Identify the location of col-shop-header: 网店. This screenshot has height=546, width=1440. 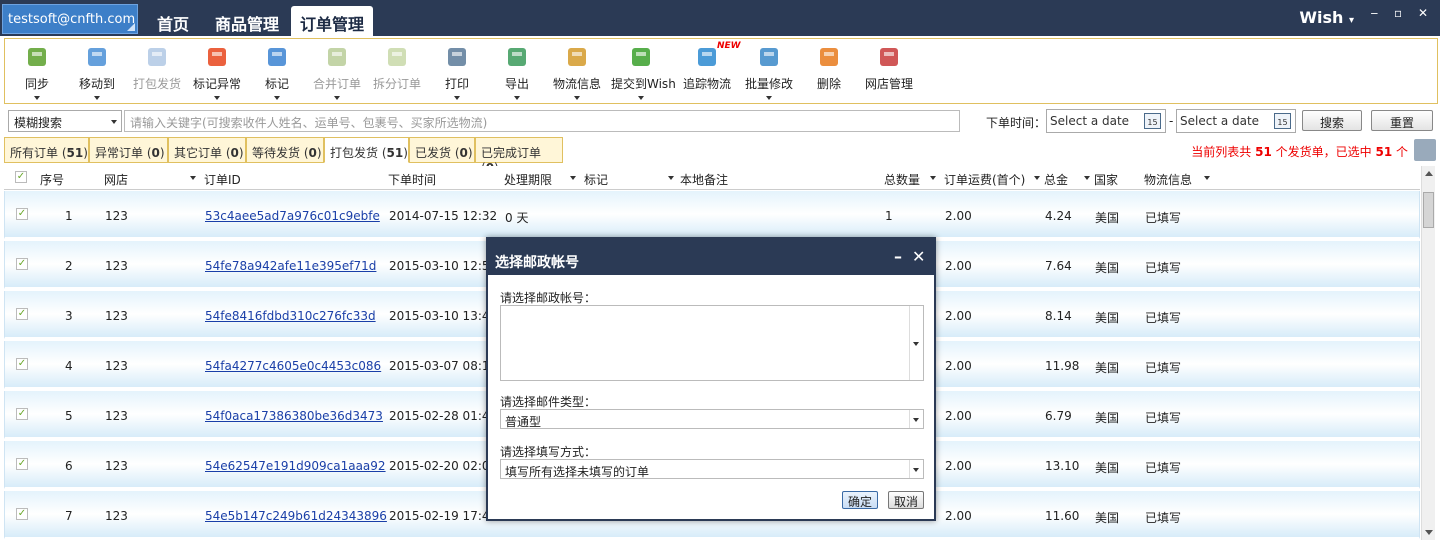
(116, 179).